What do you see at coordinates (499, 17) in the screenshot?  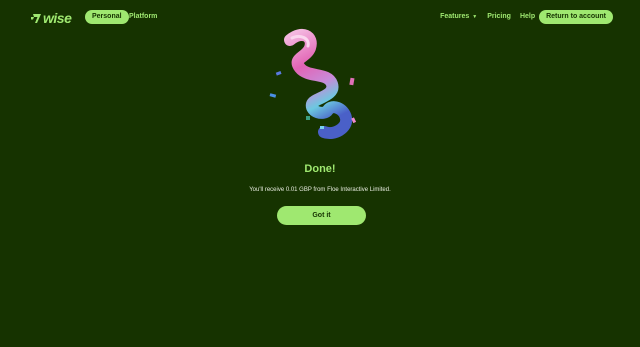 I see `nav-pricing-link: Pricing` at bounding box center [499, 17].